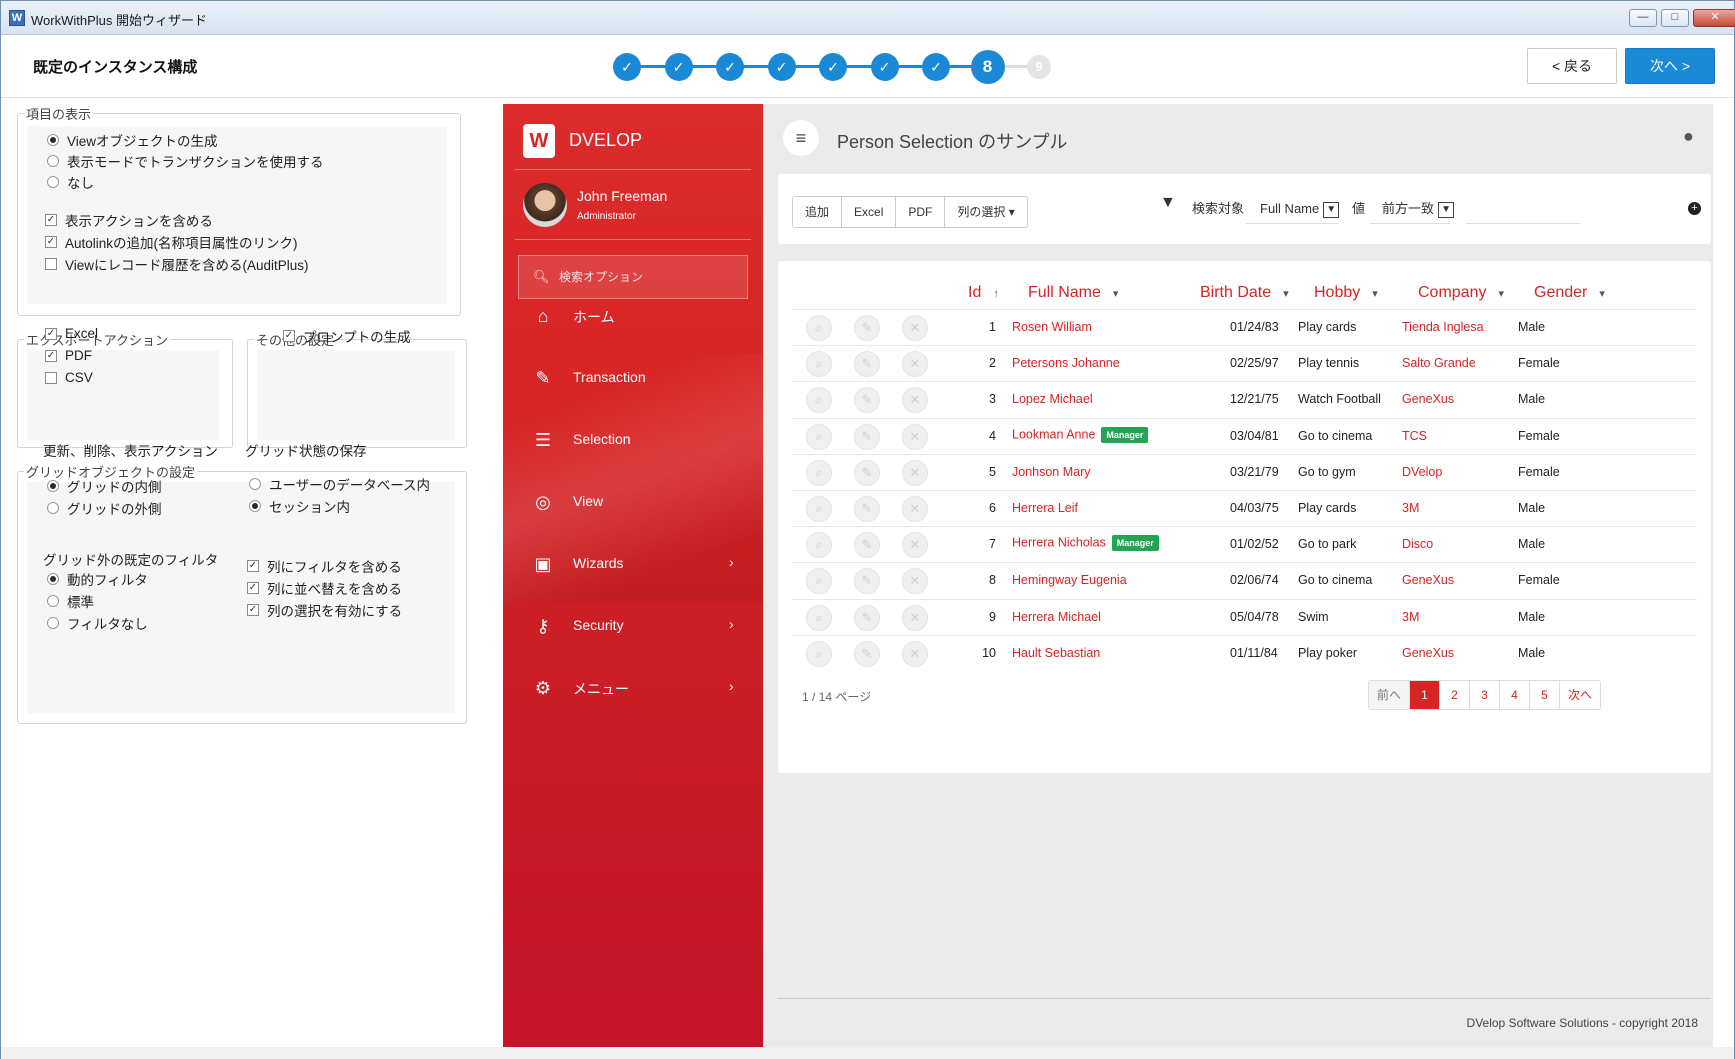 The image size is (1735, 1059). What do you see at coordinates (1461, 293) in the screenshot?
I see `column-header: Company ▾` at bounding box center [1461, 293].